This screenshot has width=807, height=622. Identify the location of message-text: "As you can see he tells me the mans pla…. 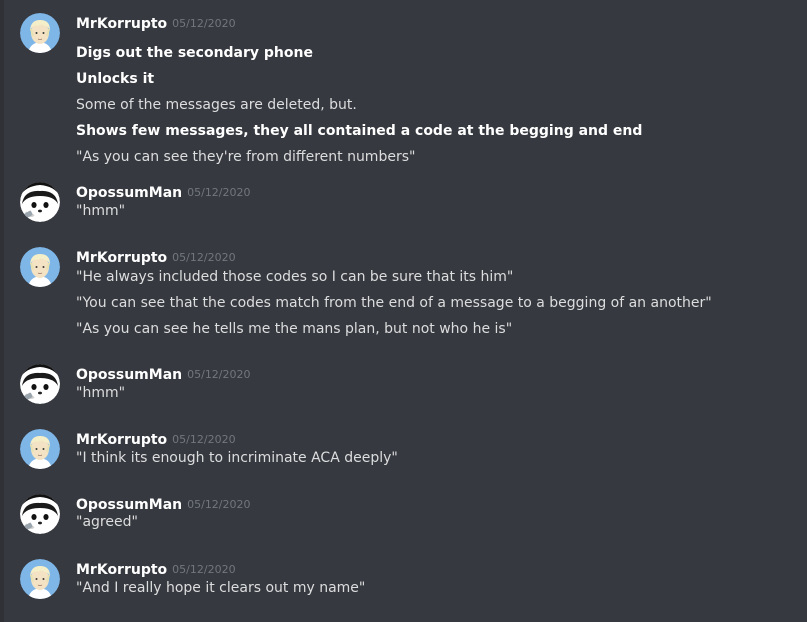
(294, 329).